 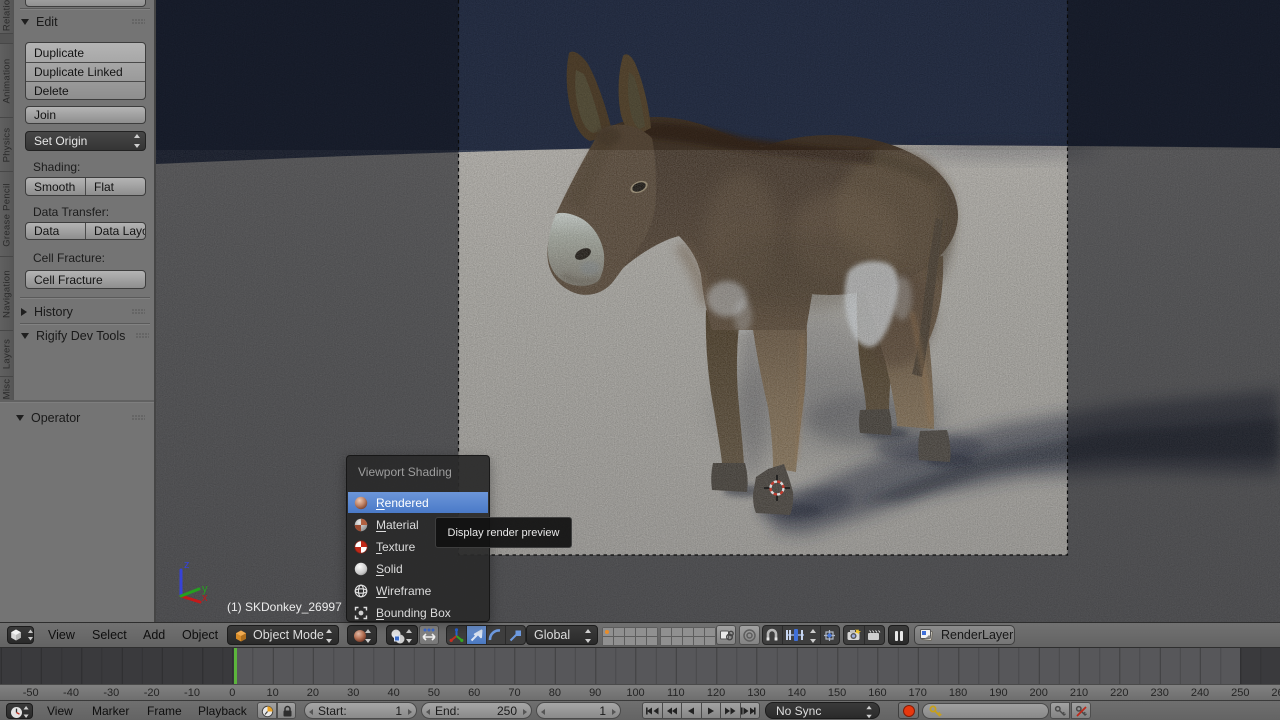 I want to click on svg-text: z, so click(x=187, y=565).